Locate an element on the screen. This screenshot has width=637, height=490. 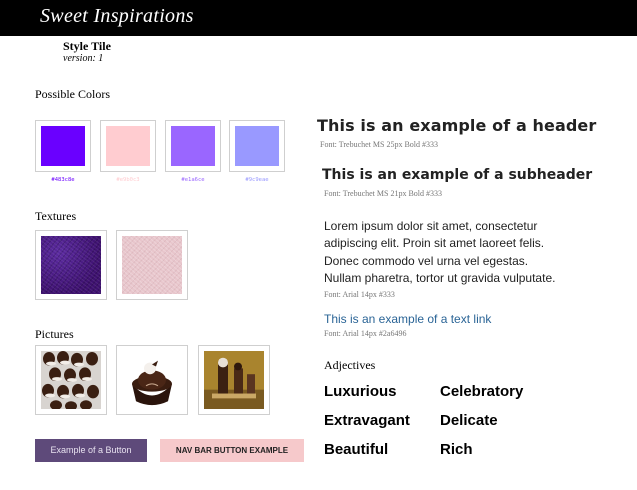
pictures-section-label: Pictures is located at coordinates (54, 334).